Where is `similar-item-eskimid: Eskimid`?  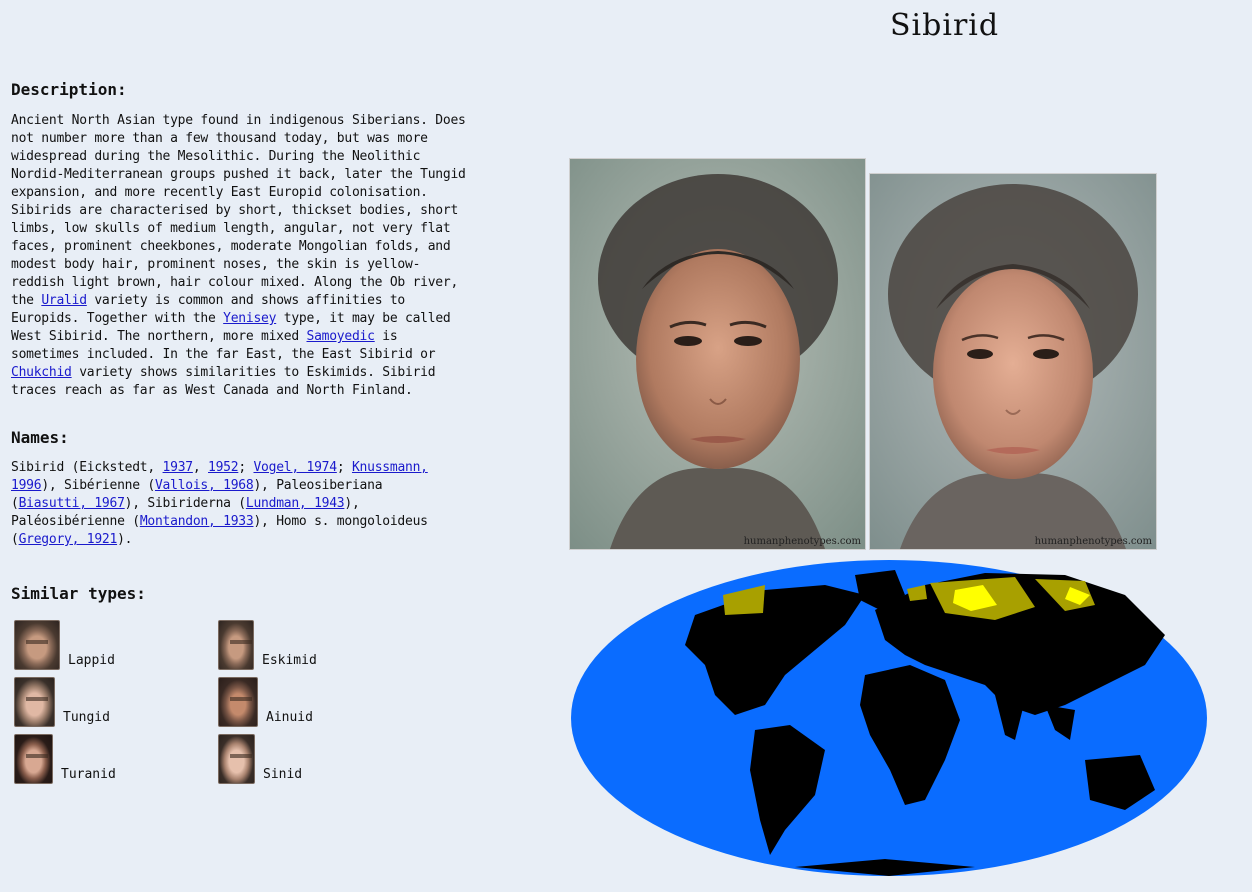 similar-item-eskimid: Eskimid is located at coordinates (267, 645).